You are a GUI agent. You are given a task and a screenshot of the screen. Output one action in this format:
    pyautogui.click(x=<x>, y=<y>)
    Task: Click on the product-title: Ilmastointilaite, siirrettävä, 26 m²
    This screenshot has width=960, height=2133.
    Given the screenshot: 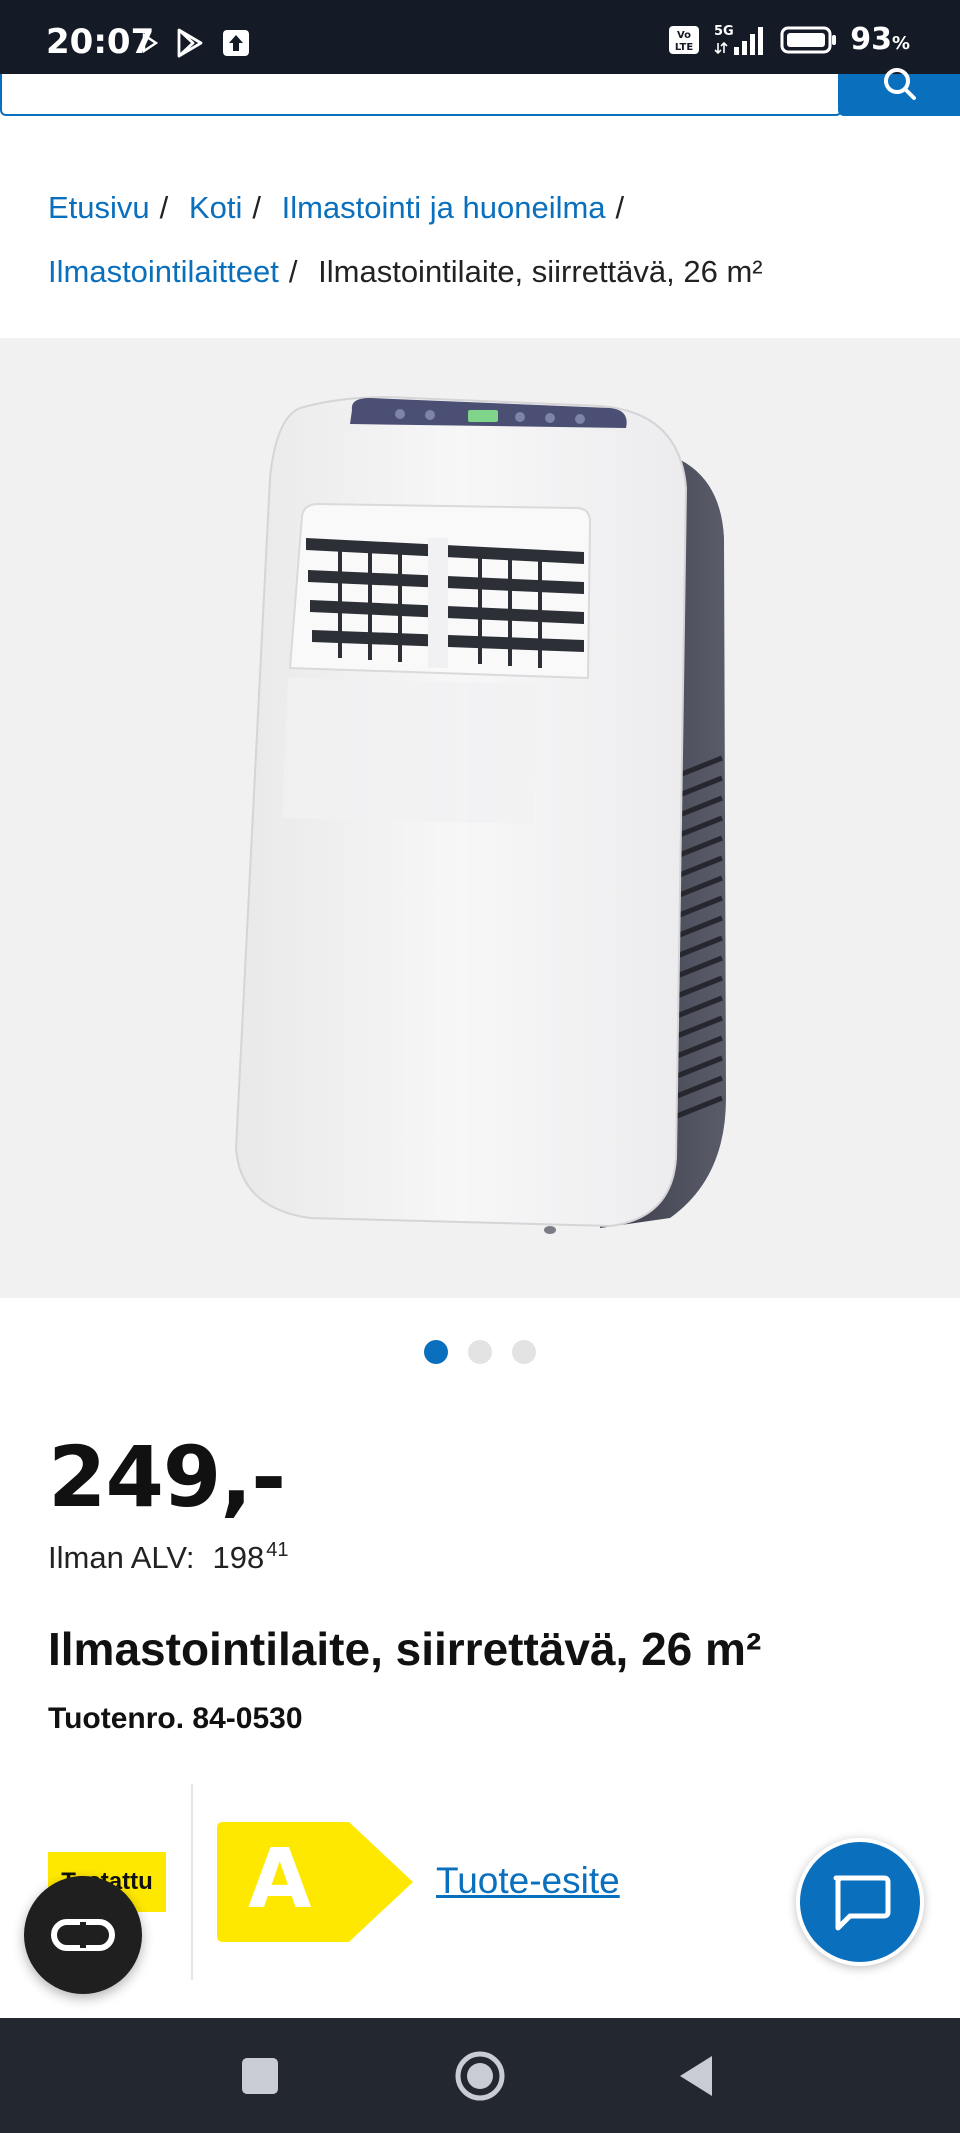 What is the action you would take?
    pyautogui.click(x=405, y=1649)
    